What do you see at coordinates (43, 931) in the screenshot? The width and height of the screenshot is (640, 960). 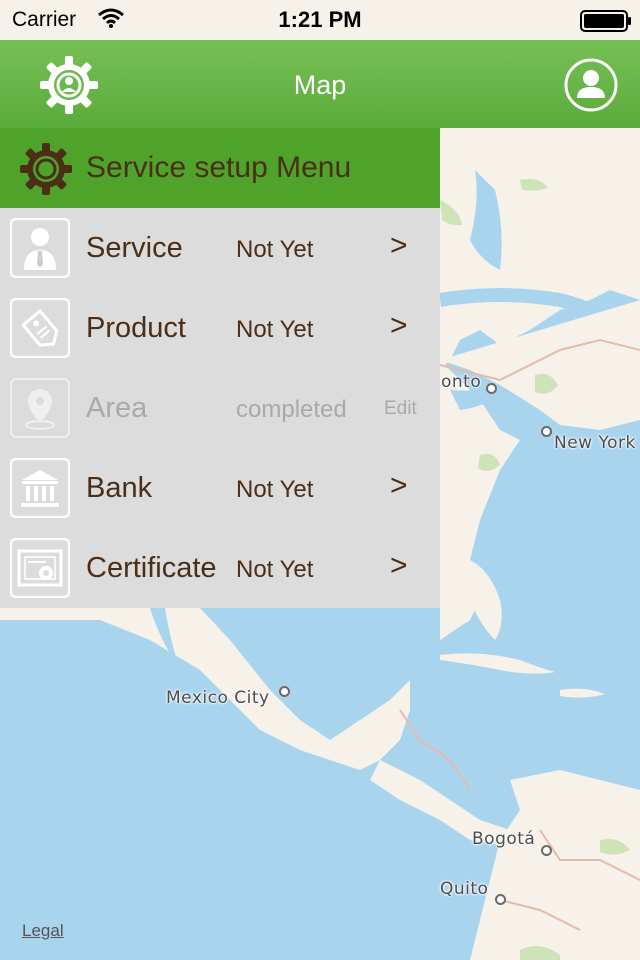 I see `legal-link: Legal` at bounding box center [43, 931].